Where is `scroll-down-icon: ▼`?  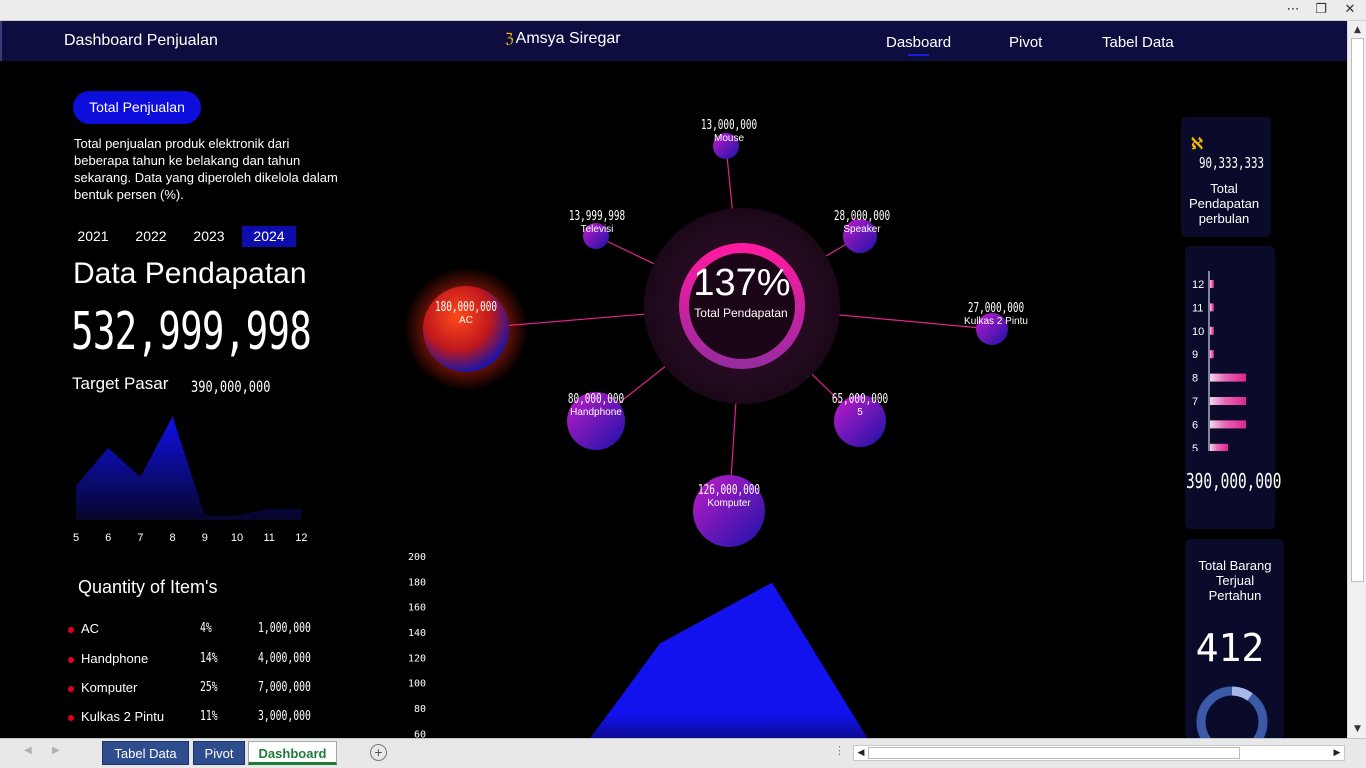
scroll-down-icon: ▼ is located at coordinates (1357, 729).